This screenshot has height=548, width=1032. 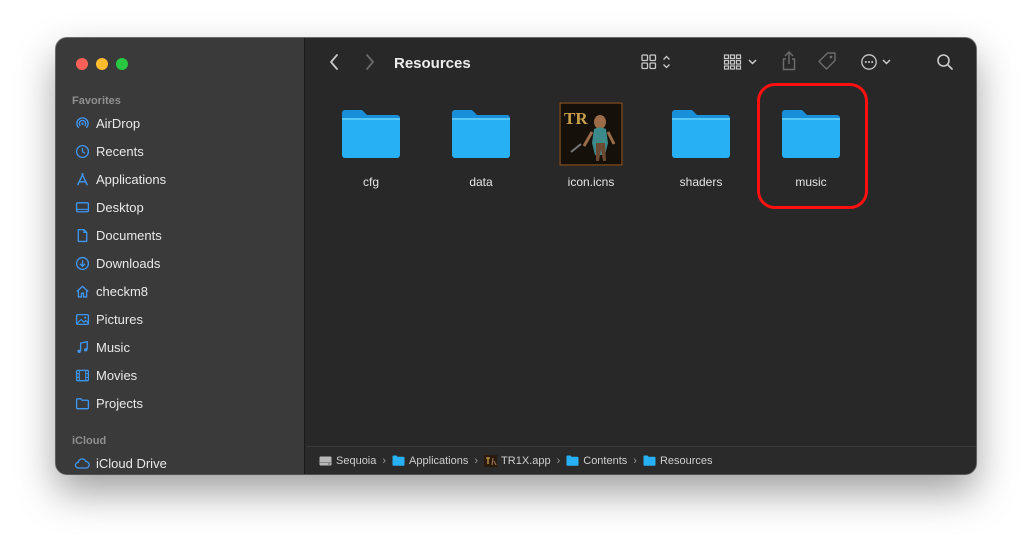 I want to click on file-name: data, so click(x=481, y=182).